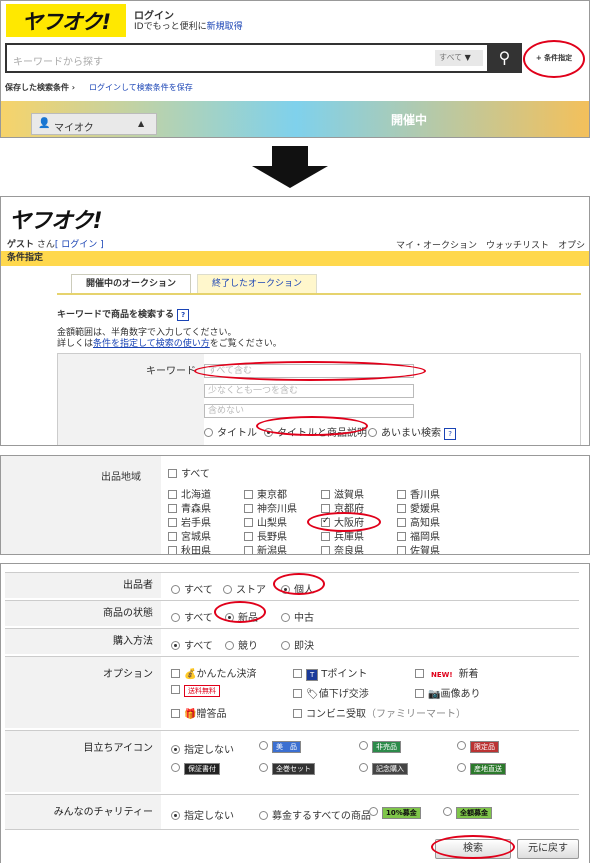 This screenshot has height=863, width=590. What do you see at coordinates (330, 673) in the screenshot?
I see `opt-tpoint: T Tポイント` at bounding box center [330, 673].